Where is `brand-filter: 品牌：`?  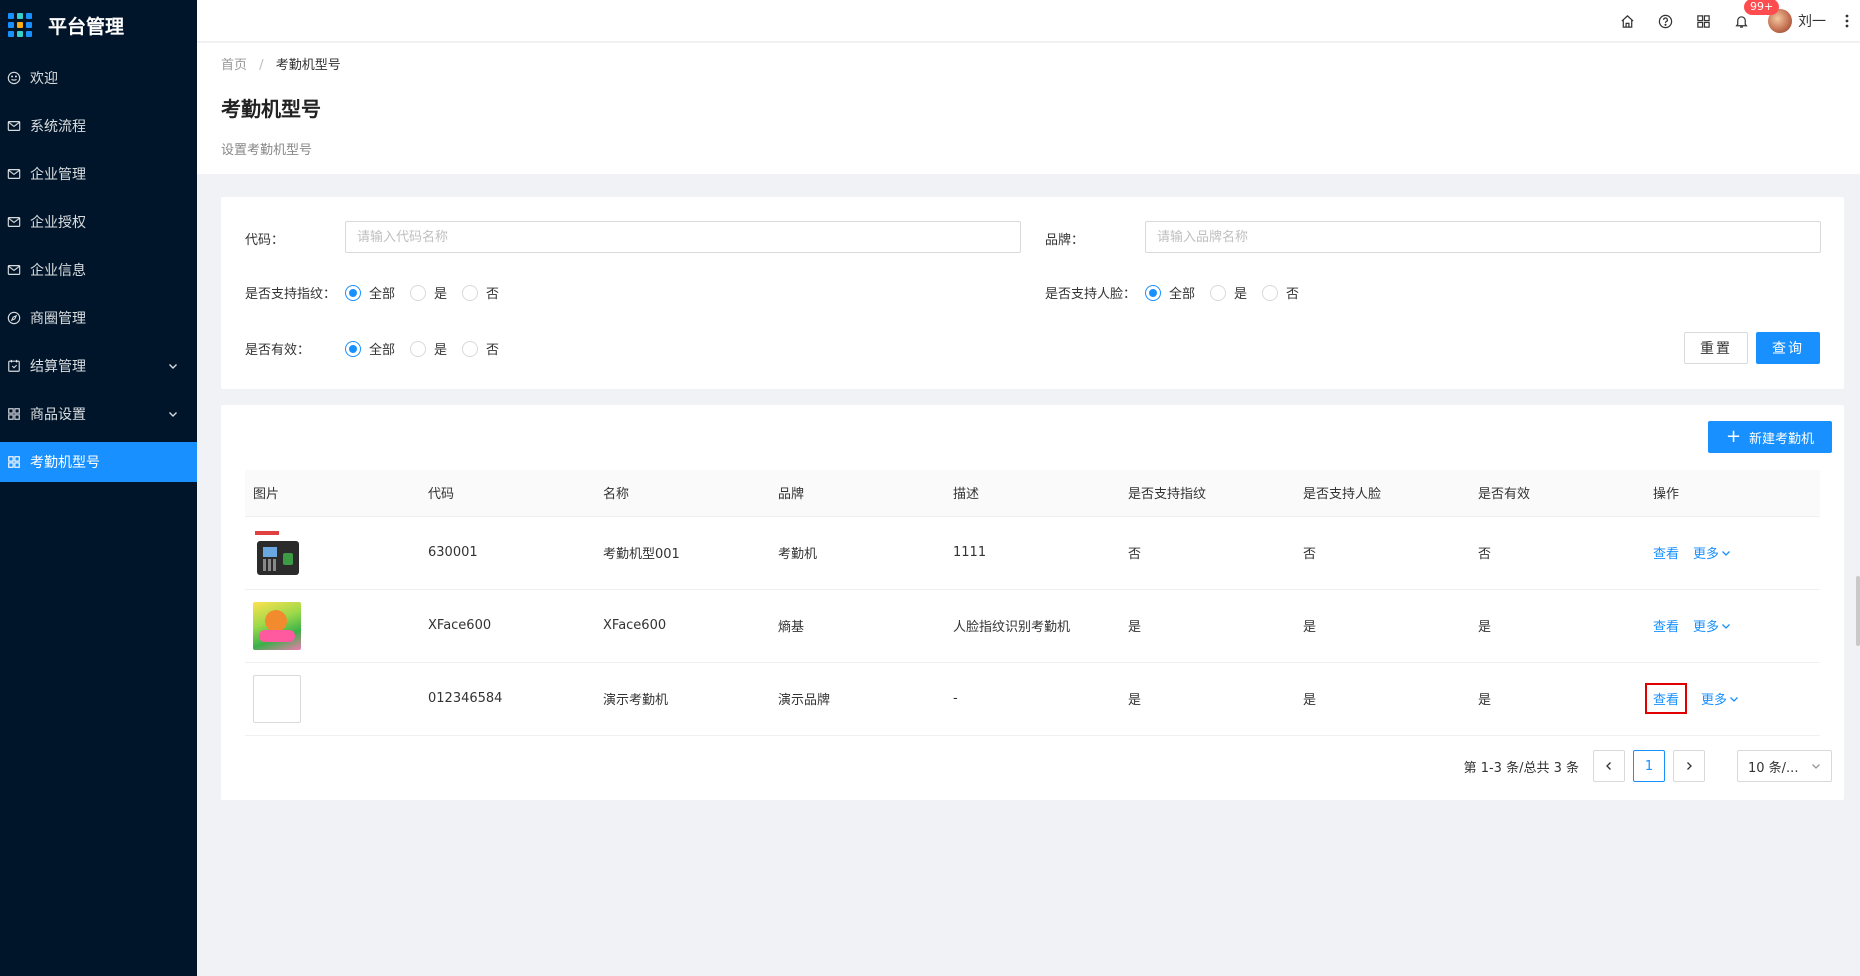
brand-filter: 品牌： is located at coordinates (1064, 238).